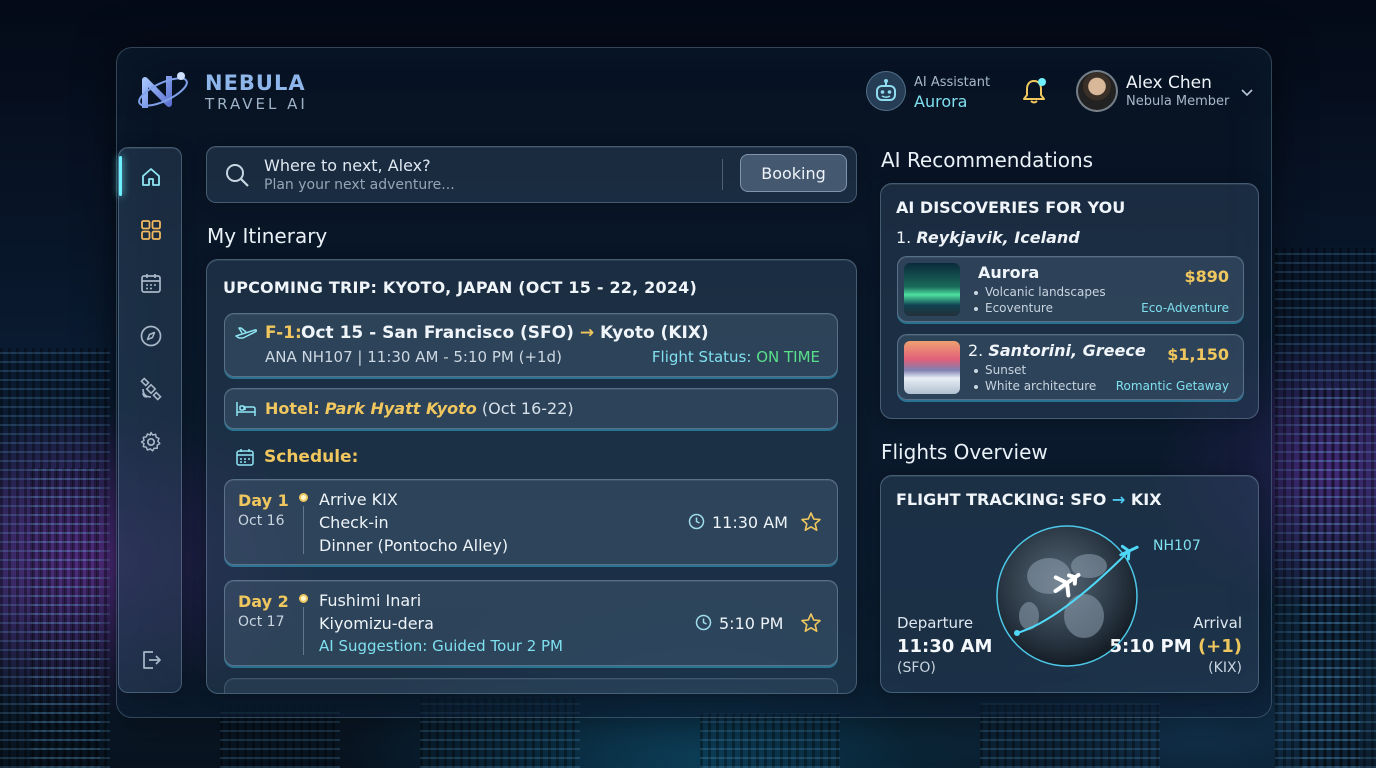 The image size is (1376, 768). What do you see at coordinates (283, 333) in the screenshot?
I see `flight-code: F-1:` at bounding box center [283, 333].